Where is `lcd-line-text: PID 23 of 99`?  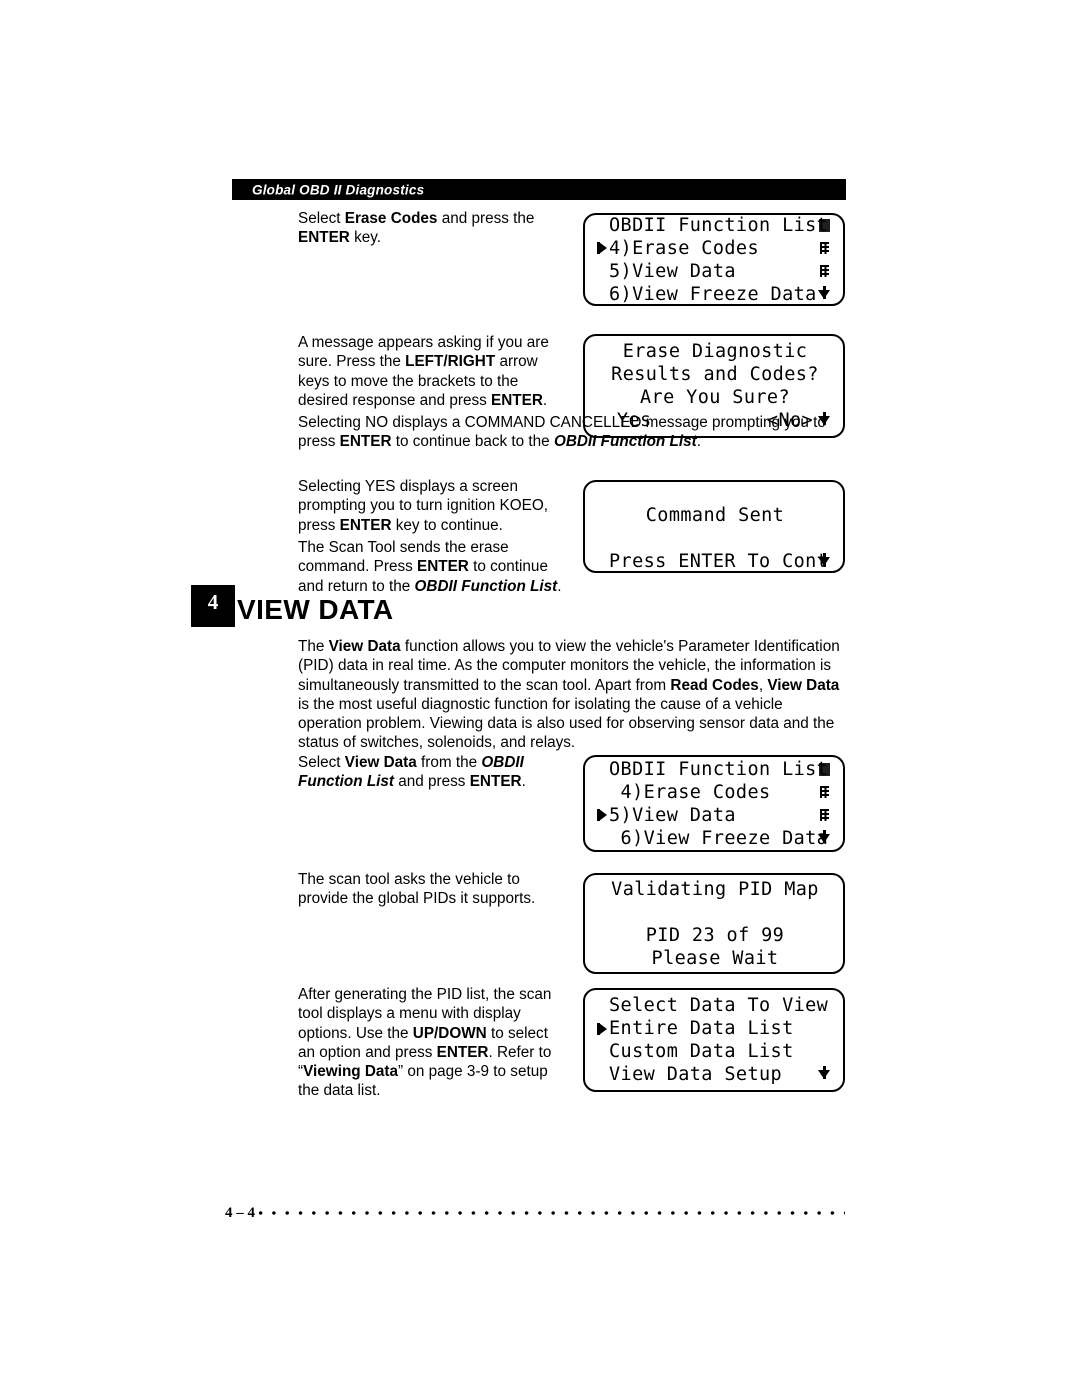
lcd-line-text: PID 23 of 99 is located at coordinates (715, 935).